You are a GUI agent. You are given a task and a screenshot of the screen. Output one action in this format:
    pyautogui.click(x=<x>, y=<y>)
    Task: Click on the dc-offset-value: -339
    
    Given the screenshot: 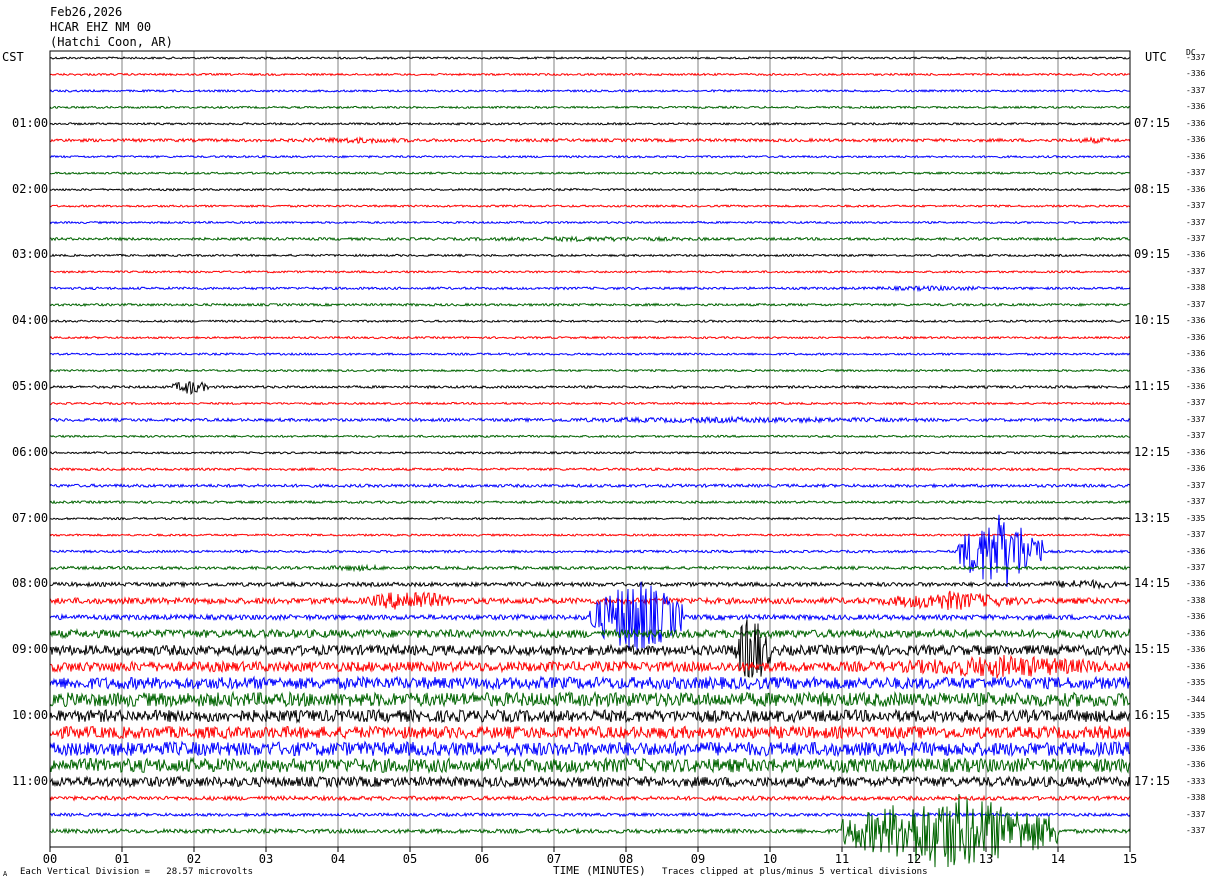 What is the action you would take?
    pyautogui.click(x=1196, y=732)
    